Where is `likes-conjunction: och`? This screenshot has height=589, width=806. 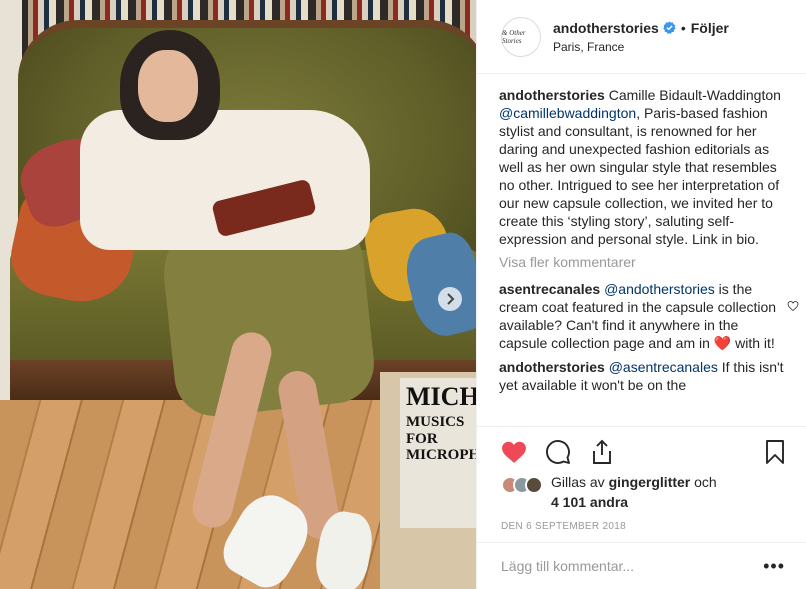
likes-conjunction: och is located at coordinates (703, 482).